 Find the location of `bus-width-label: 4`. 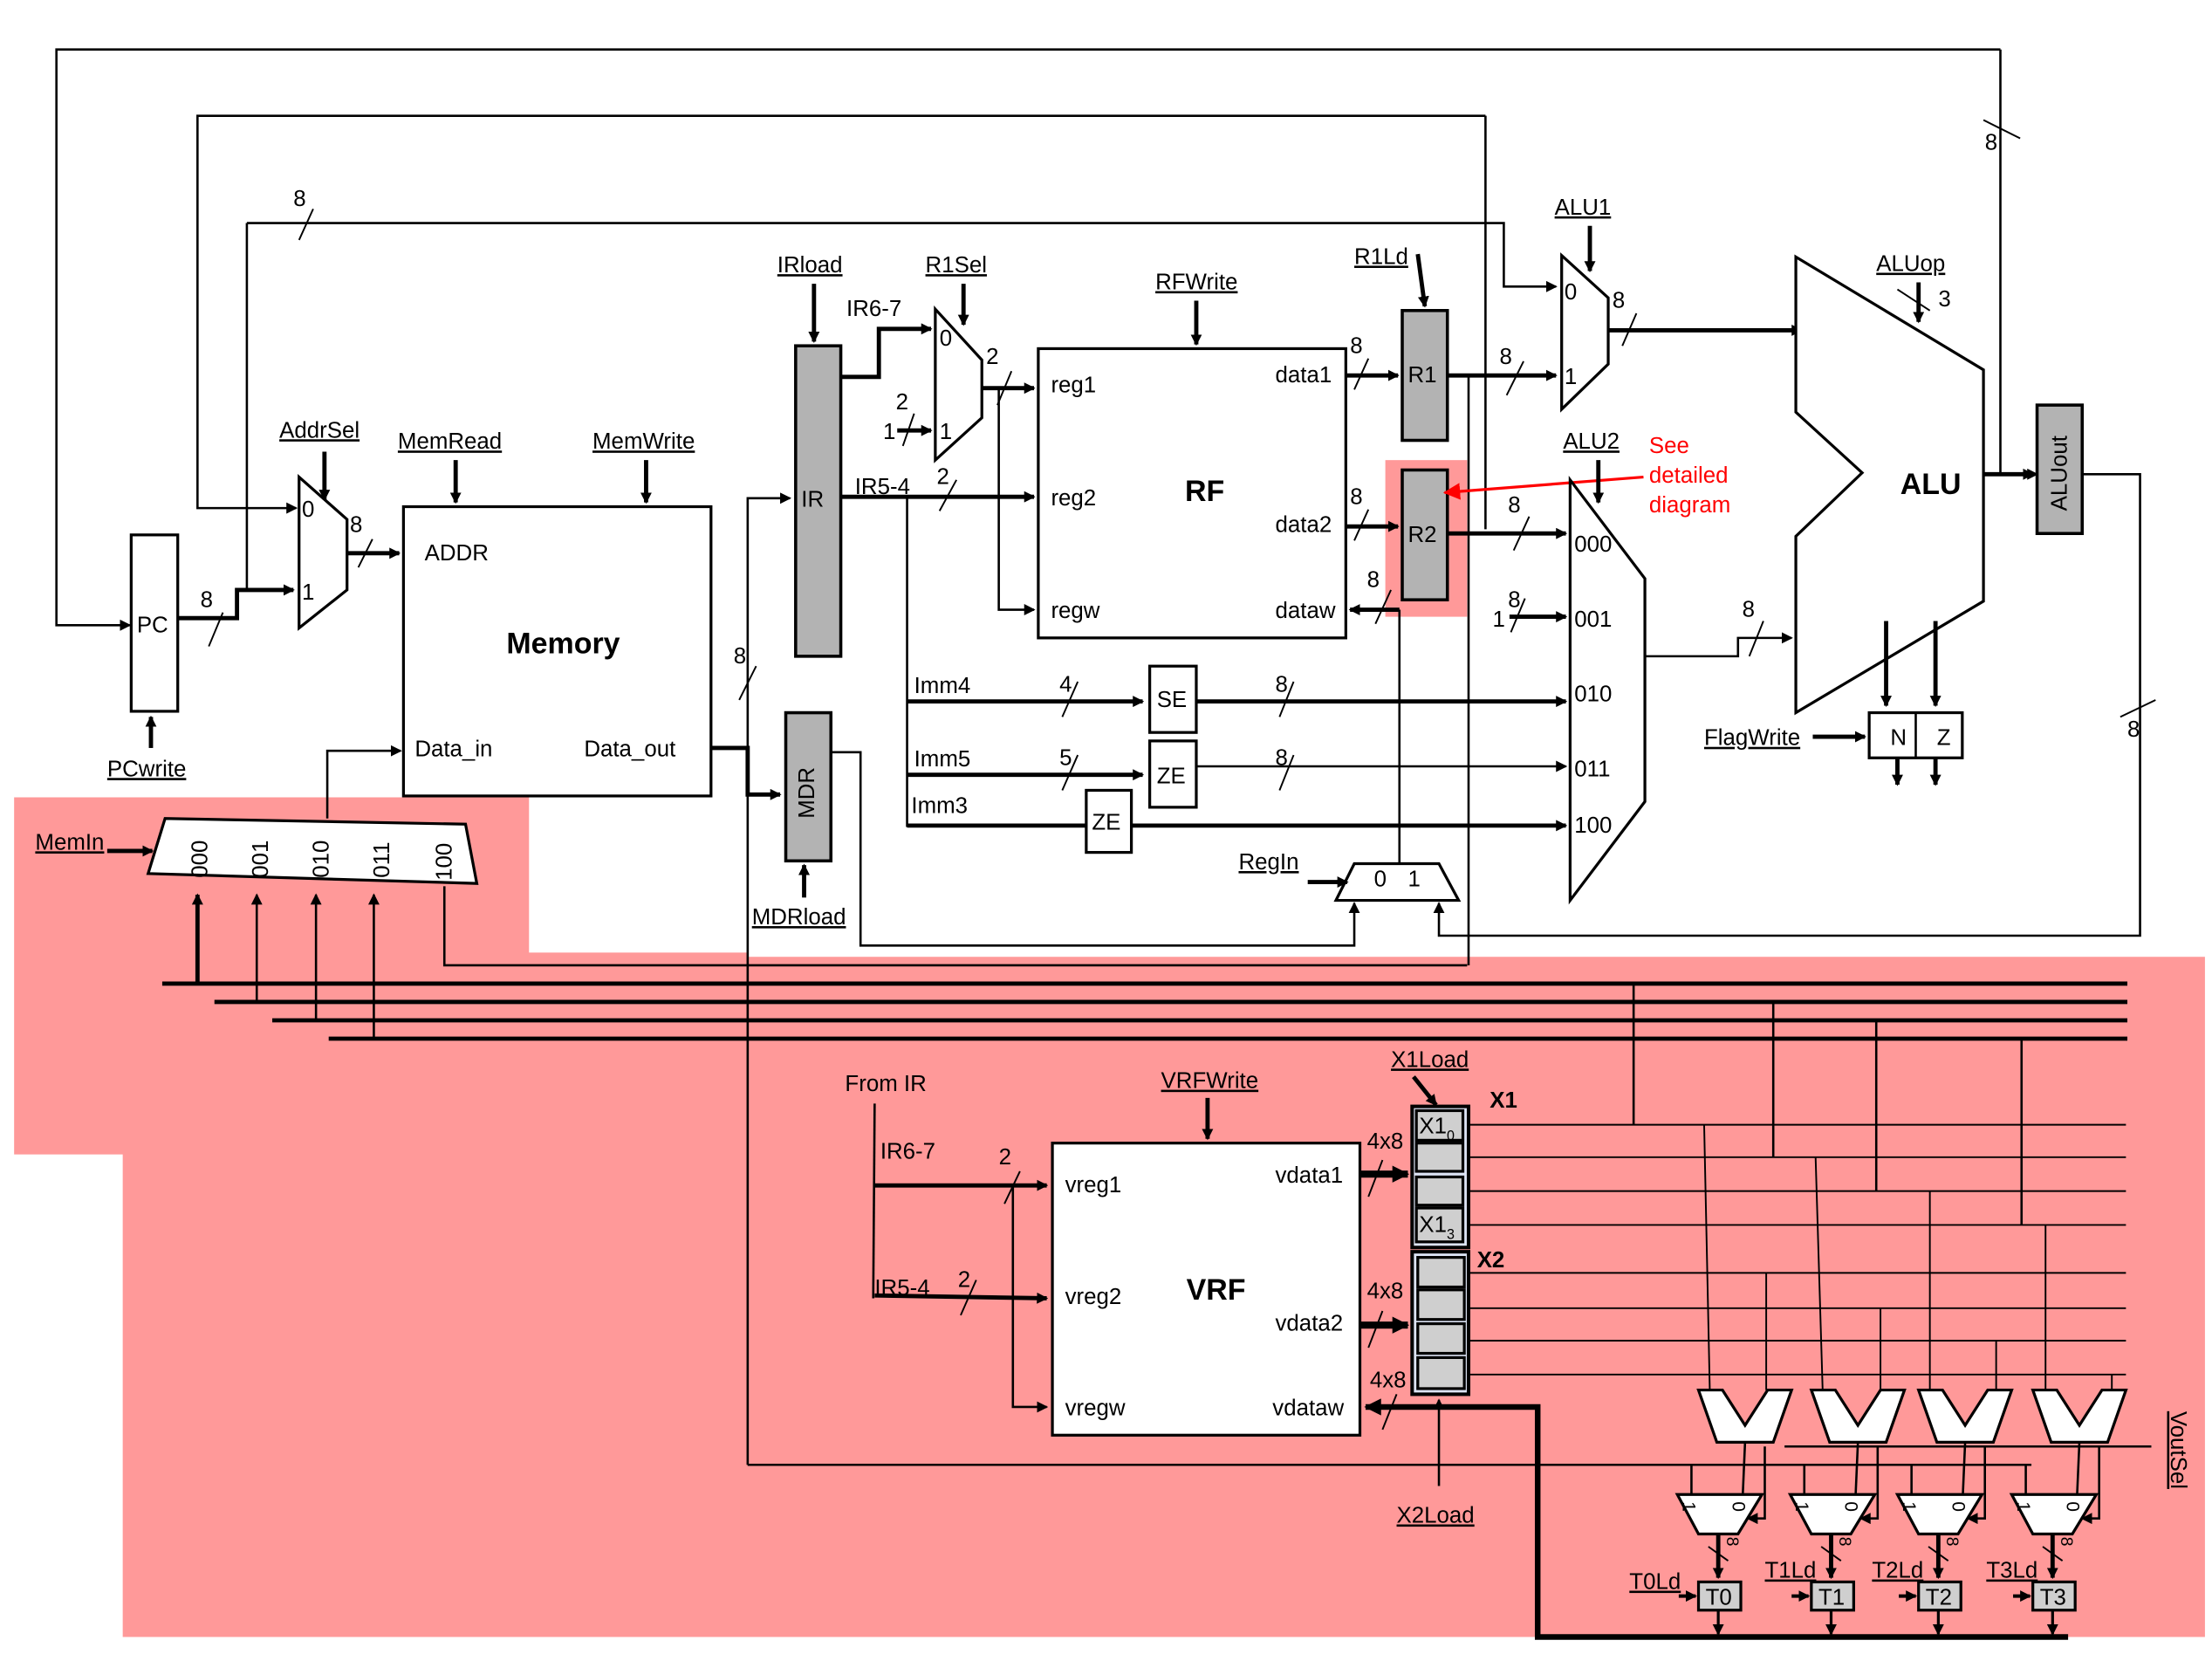

bus-width-label: 4 is located at coordinates (1065, 684).